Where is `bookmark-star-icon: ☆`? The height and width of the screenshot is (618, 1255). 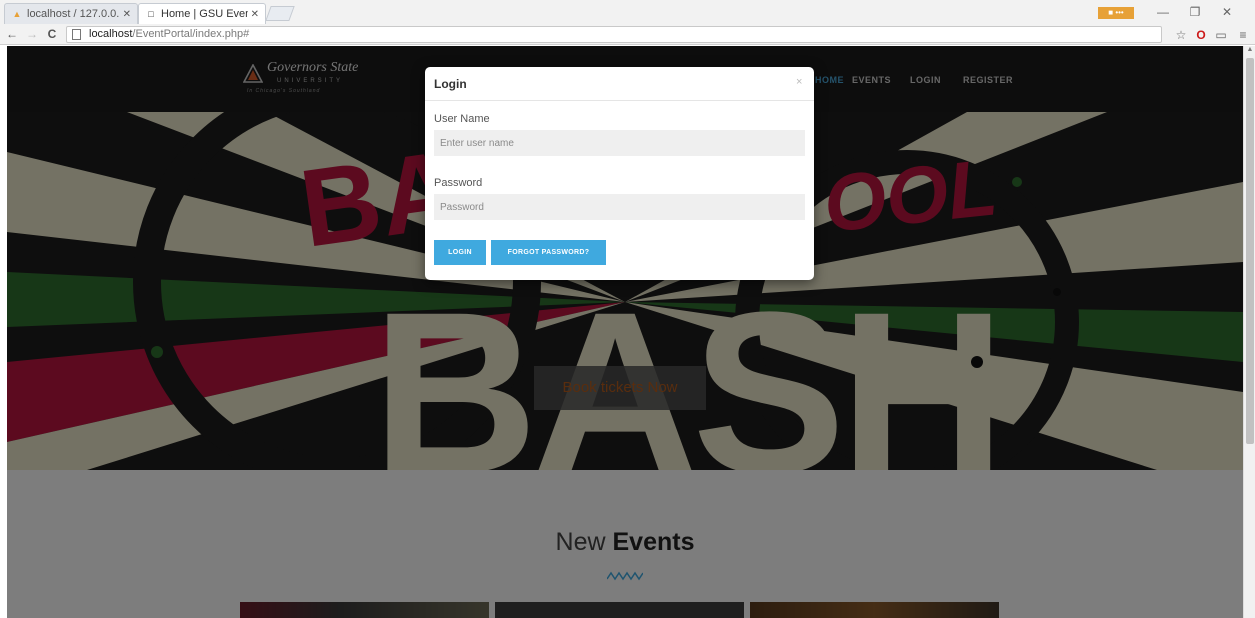
bookmark-star-icon: ☆ is located at coordinates (1181, 35).